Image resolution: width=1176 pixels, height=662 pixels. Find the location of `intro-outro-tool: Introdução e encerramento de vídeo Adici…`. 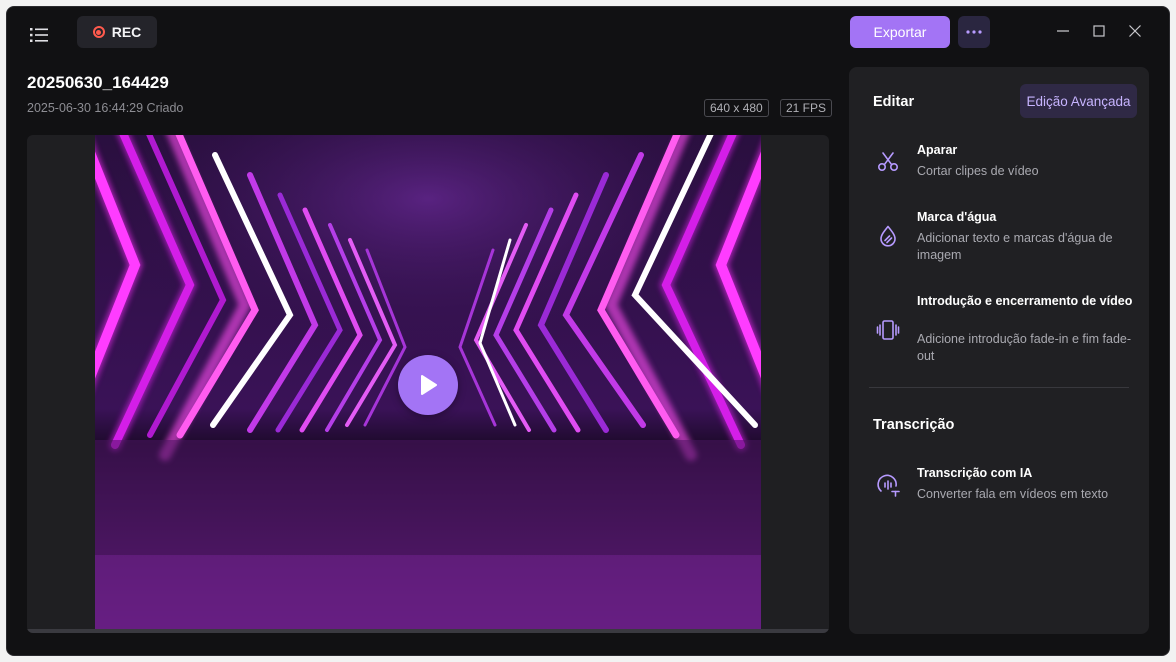

intro-outro-tool: Introdução e encerramento de vídeo Adici… is located at coordinates (999, 330).